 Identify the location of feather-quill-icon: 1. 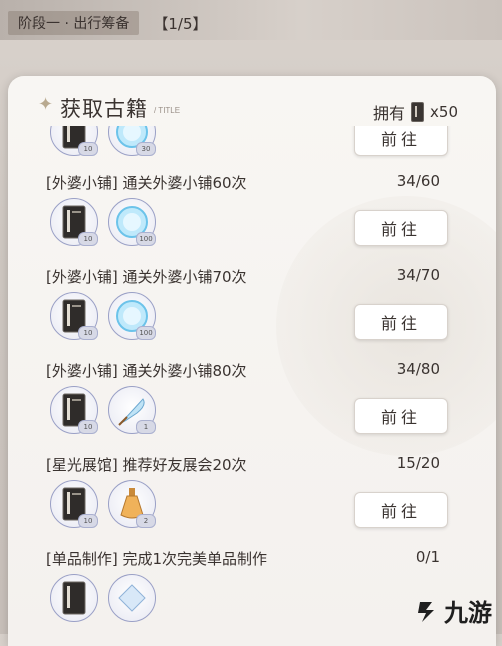
(132, 410).